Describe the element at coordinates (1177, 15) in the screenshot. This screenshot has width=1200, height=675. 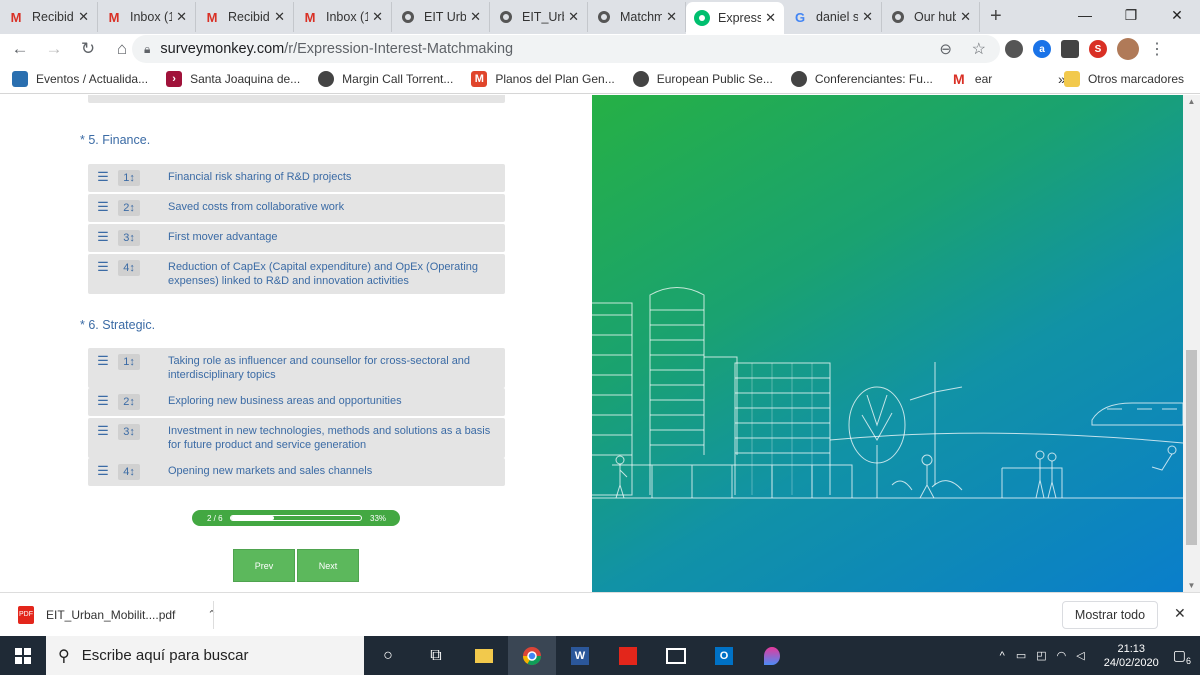
I see `close-window-icon: ✕` at that location.